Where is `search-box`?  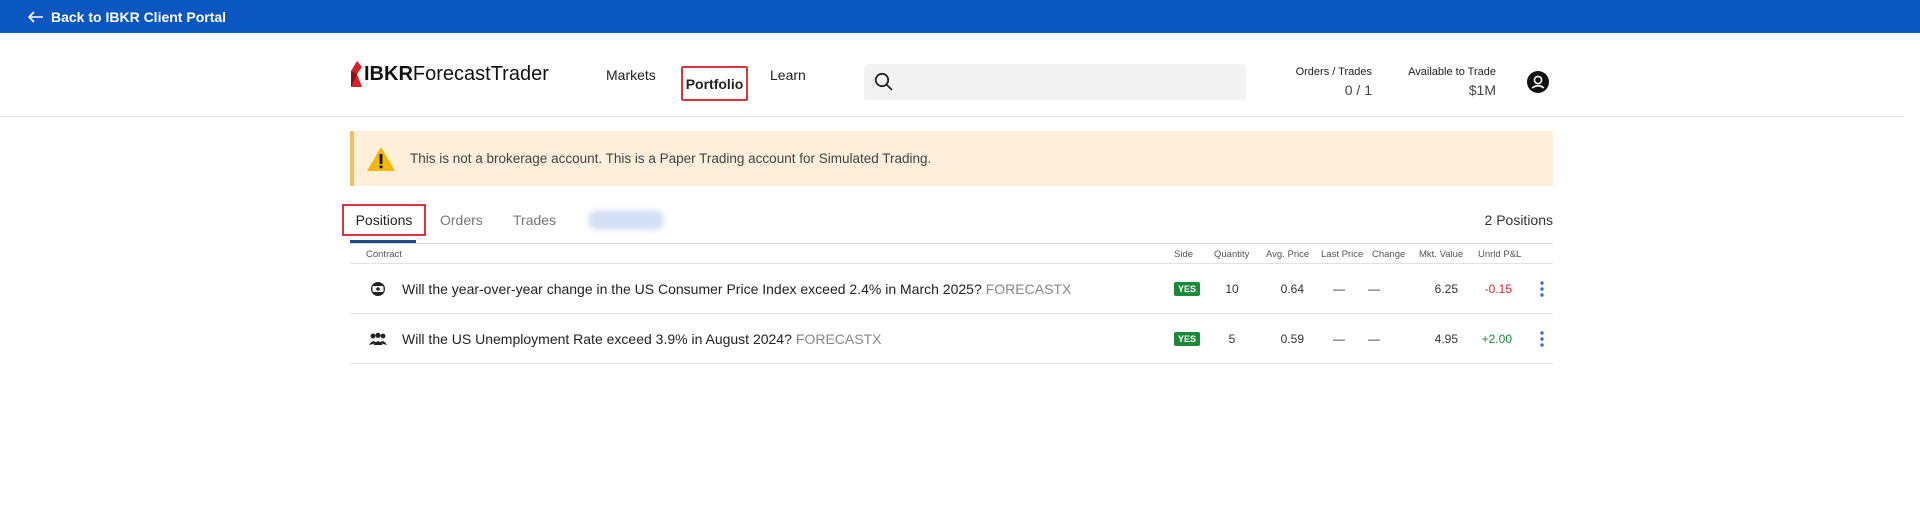
search-box is located at coordinates (1055, 82).